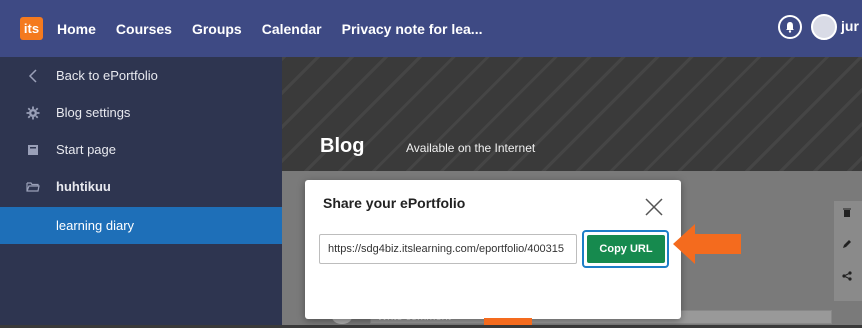 This screenshot has width=862, height=328. Describe the element at coordinates (141, 225) in the screenshot. I see `sidebar-item-learning-diary: learning diary` at that location.